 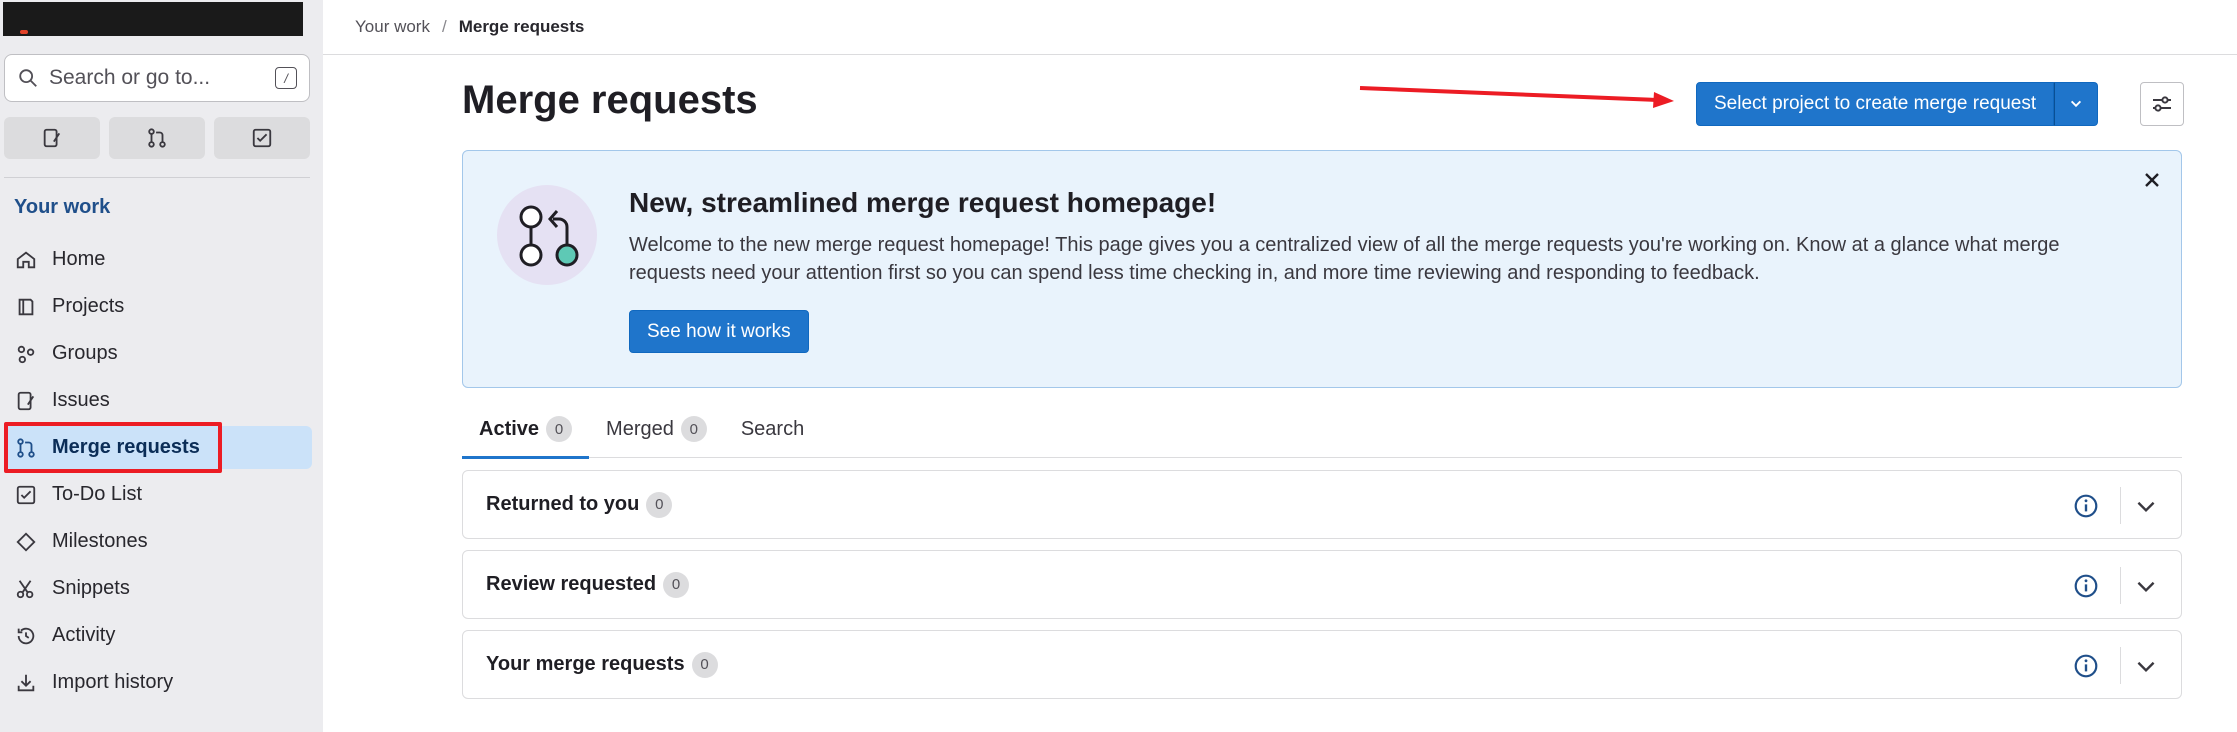 What do you see at coordinates (1322, 429) in the screenshot?
I see `tab-bar: Active 0 Merged 0 Search` at bounding box center [1322, 429].